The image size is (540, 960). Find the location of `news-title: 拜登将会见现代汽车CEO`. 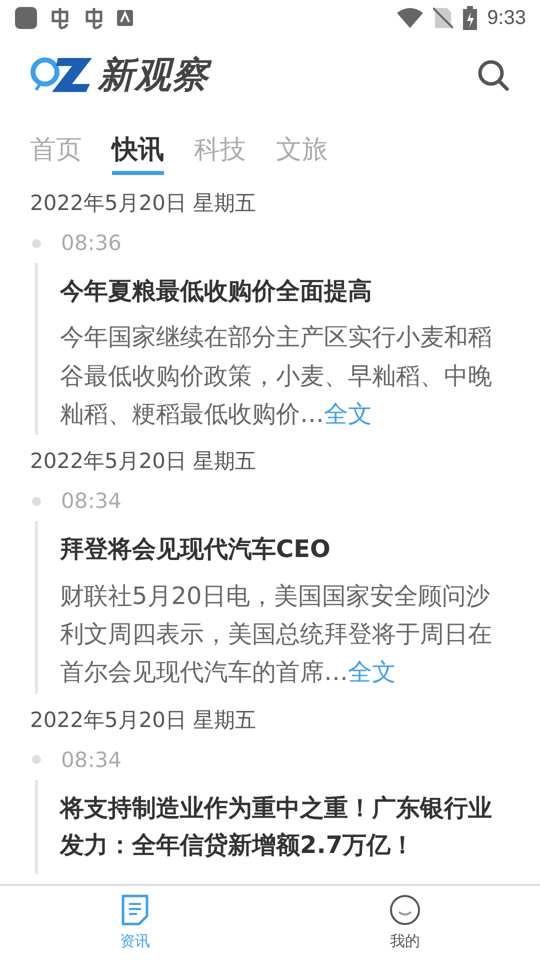

news-title: 拜登将会见现代汽车CEO is located at coordinates (285, 550).